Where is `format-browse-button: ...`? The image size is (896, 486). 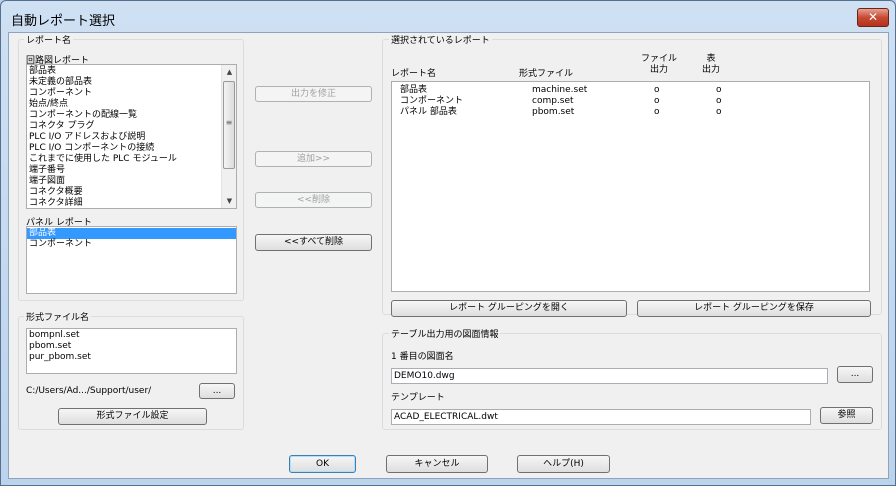 format-browse-button: ... is located at coordinates (217, 391).